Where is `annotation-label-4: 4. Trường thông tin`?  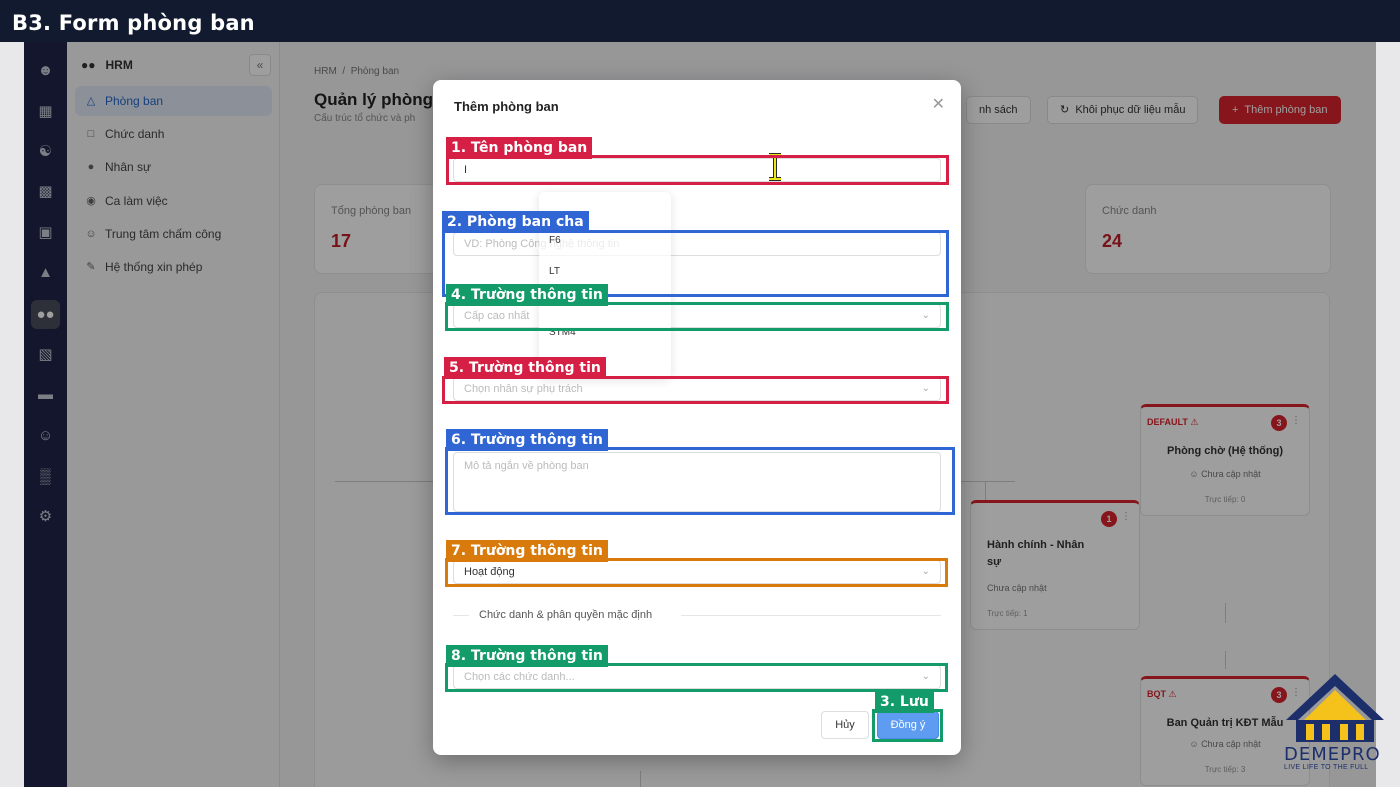
annotation-label-4: 4. Trường thông tin is located at coordinates (527, 295).